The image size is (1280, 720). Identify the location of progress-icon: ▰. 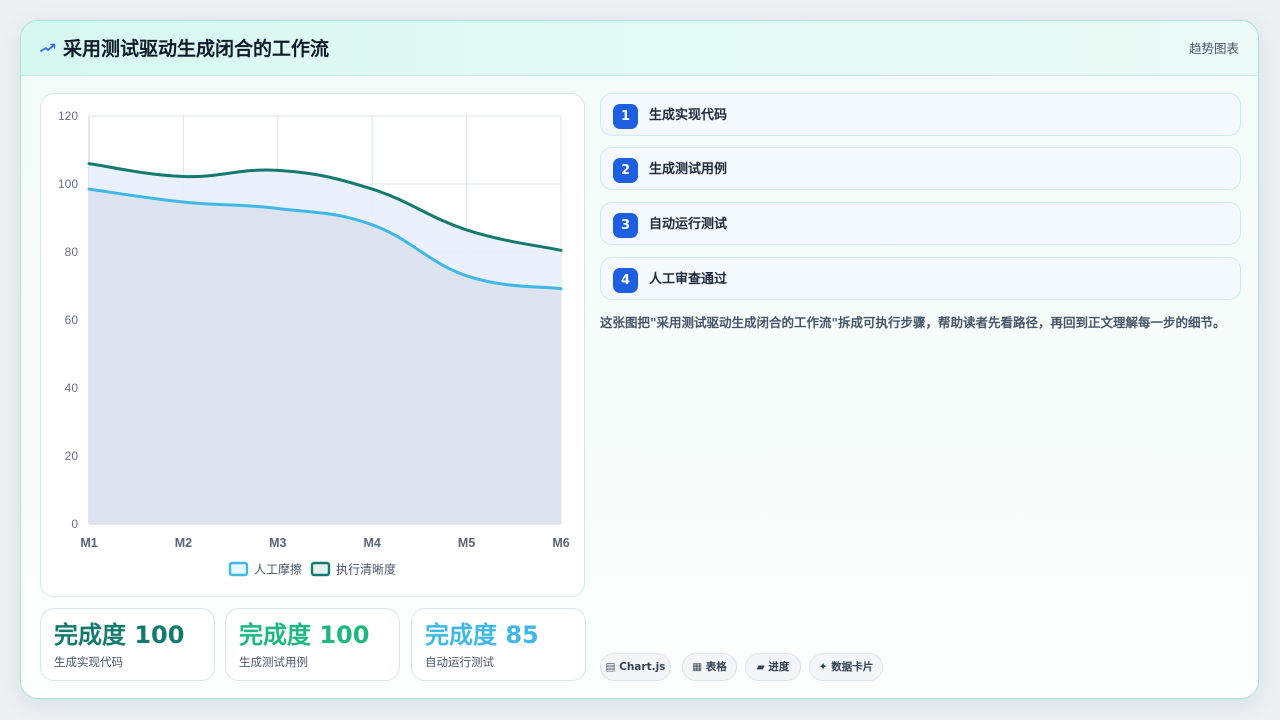
(760, 667).